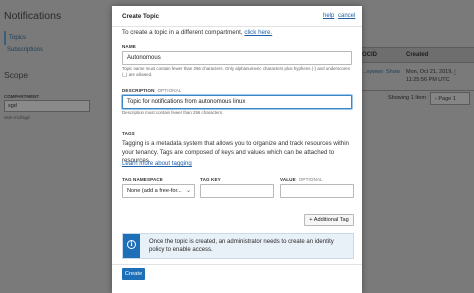 This screenshot has width=474, height=293. I want to click on footer-divider, so click(237, 264).